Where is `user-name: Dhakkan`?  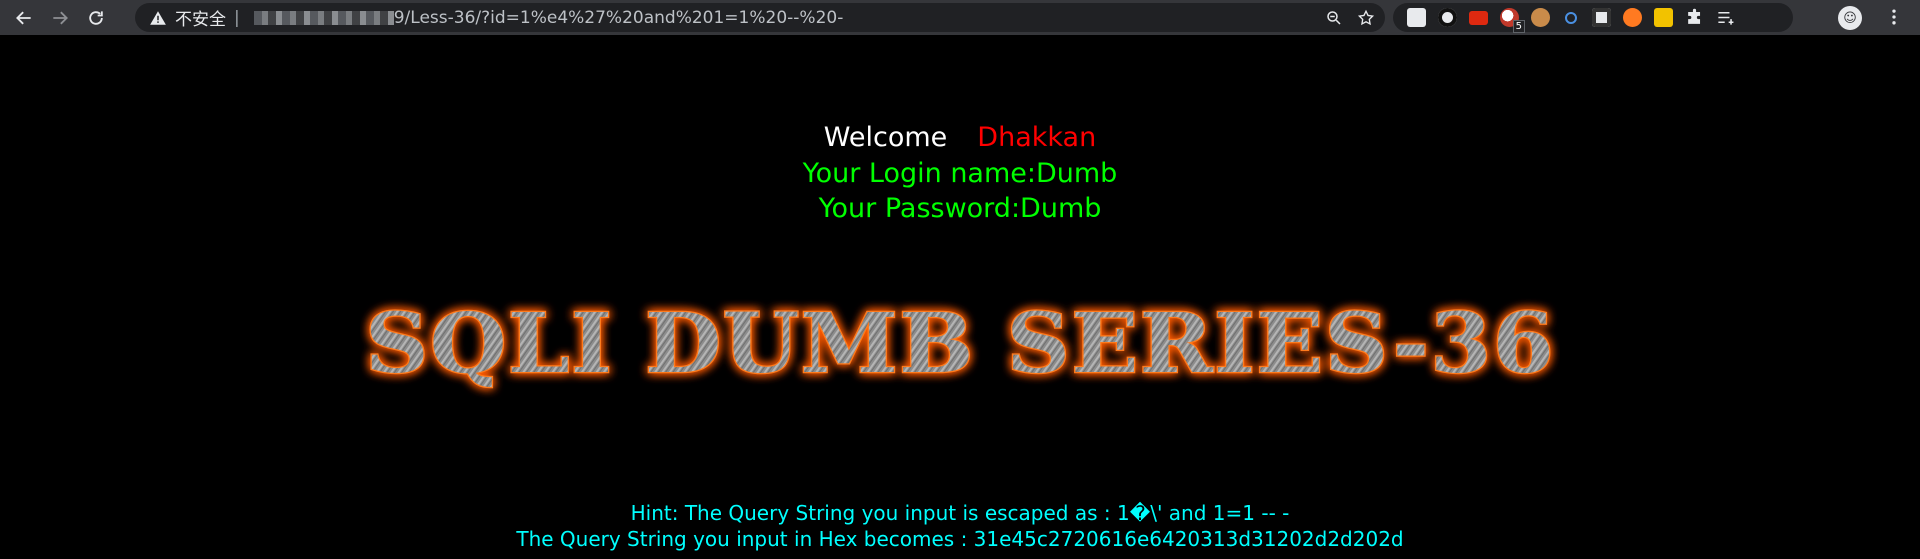 user-name: Dhakkan is located at coordinates (1037, 137).